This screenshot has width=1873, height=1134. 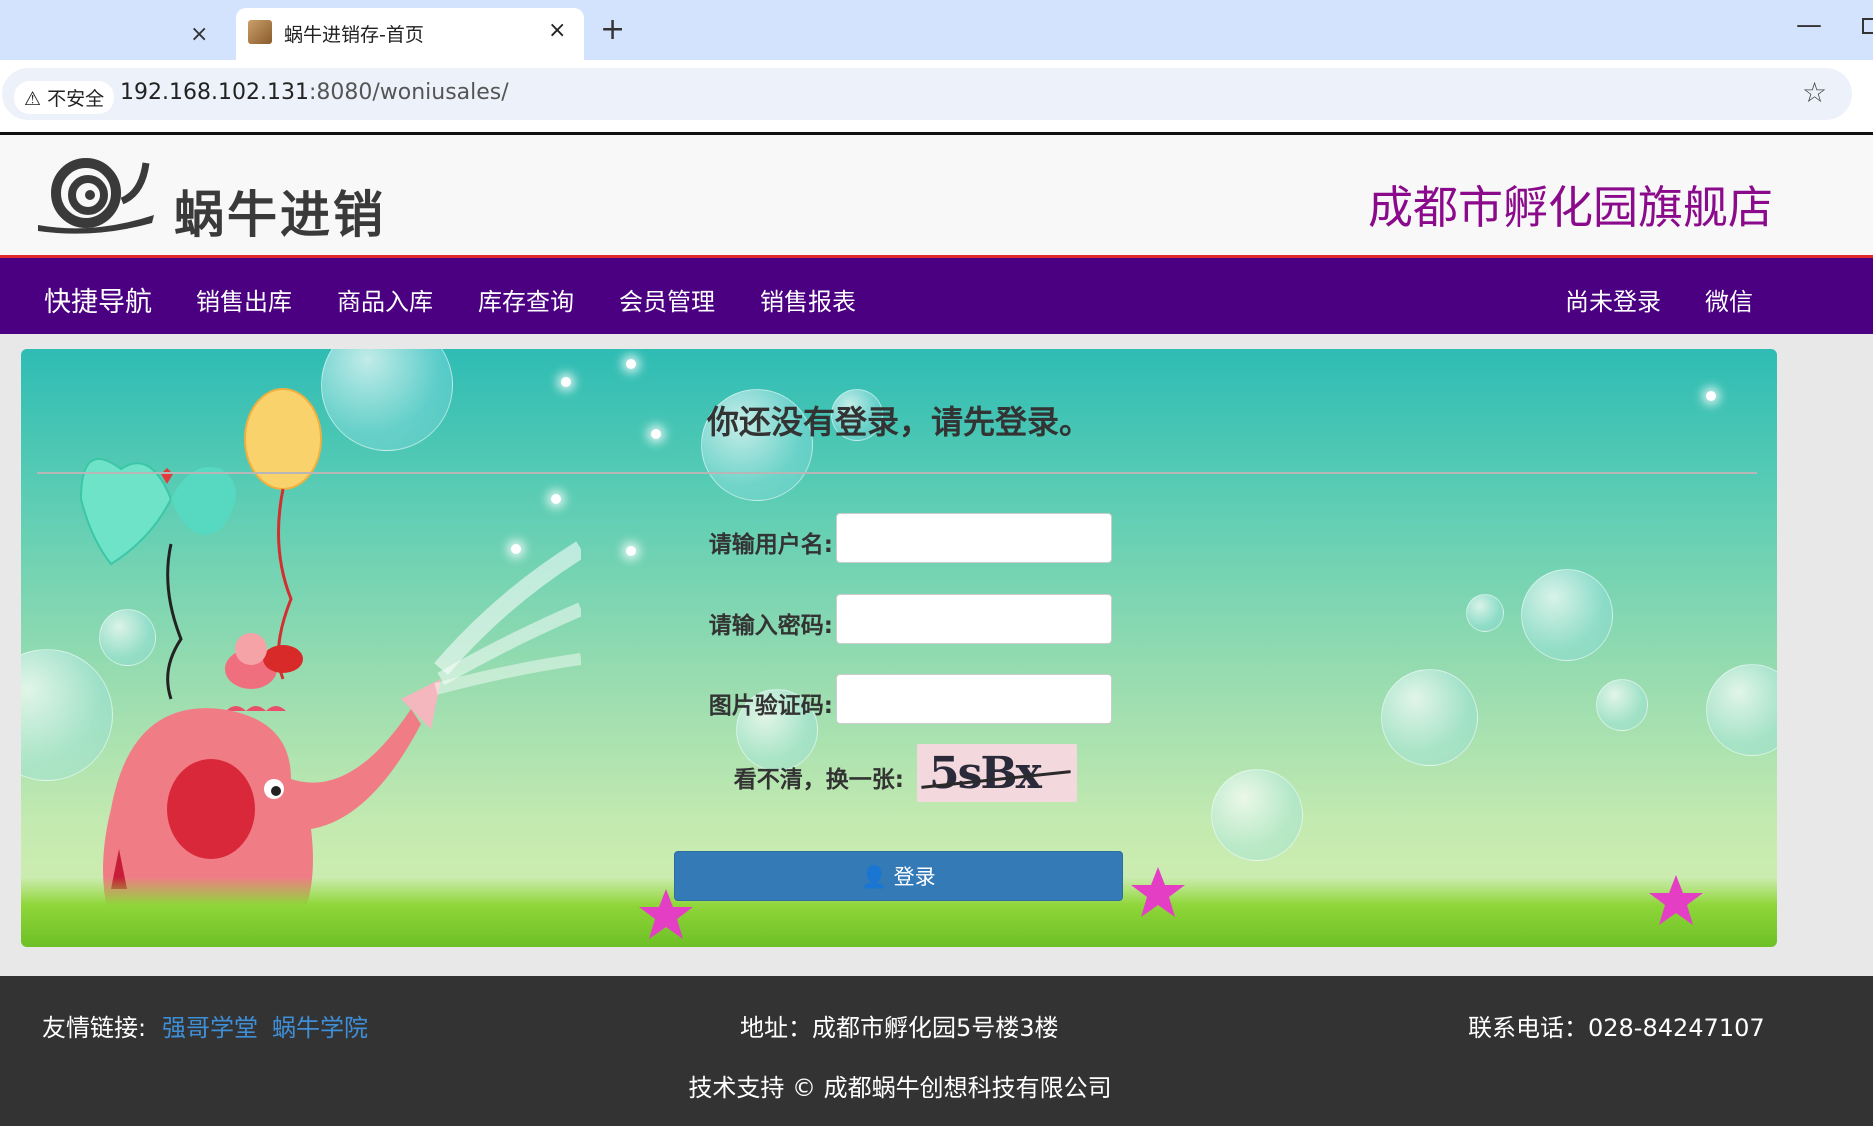 What do you see at coordinates (1729, 299) in the screenshot?
I see `nav-item-wechat: 微信` at bounding box center [1729, 299].